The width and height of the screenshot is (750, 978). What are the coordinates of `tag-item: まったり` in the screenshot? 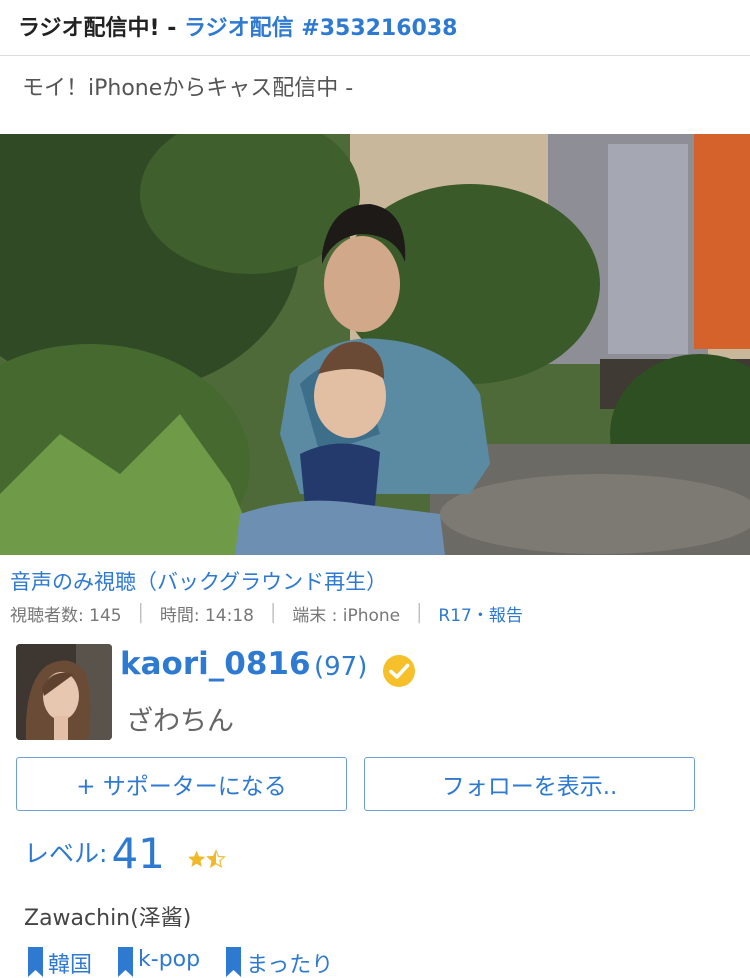 It's located at (279, 962).